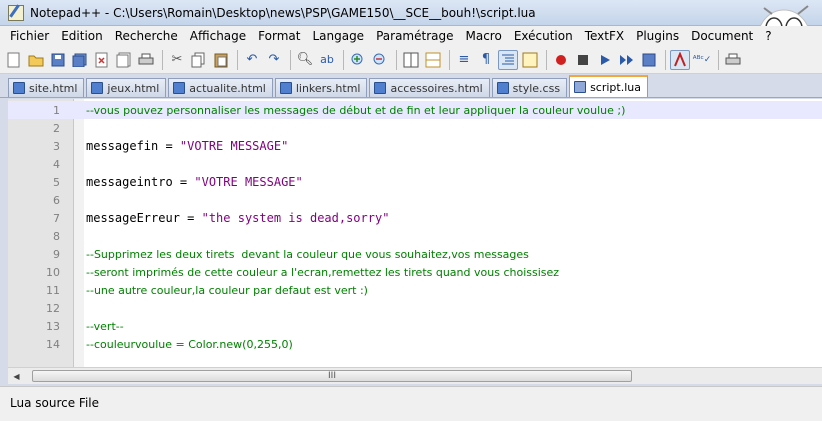 Image resolution: width=822 pixels, height=421 pixels. I want to click on code-text: --couleurvoulue = Color.new(0,255,0), so click(189, 344).